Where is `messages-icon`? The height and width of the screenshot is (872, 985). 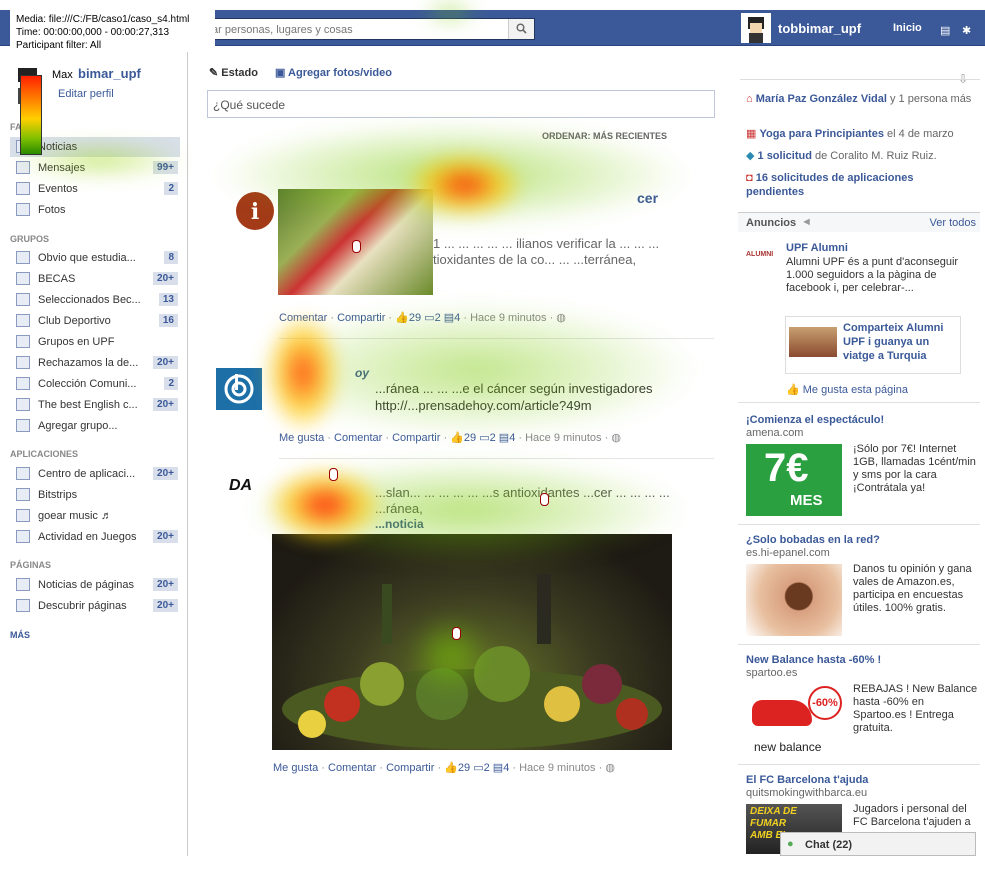
messages-icon is located at coordinates (23, 167).